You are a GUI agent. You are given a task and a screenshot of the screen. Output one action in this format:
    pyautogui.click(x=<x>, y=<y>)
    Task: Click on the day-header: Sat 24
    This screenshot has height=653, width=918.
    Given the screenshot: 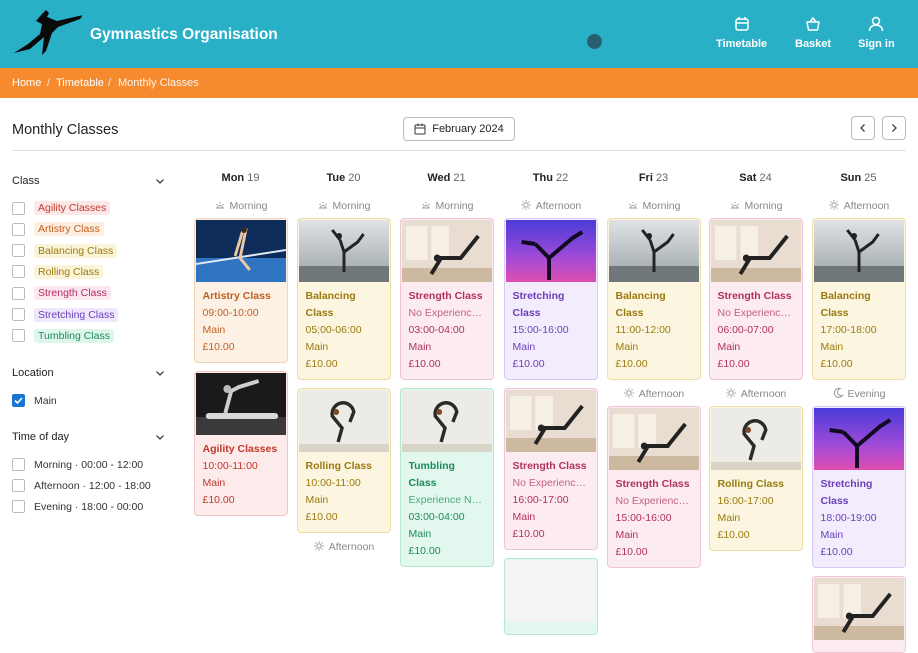 What is the action you would take?
    pyautogui.click(x=755, y=178)
    